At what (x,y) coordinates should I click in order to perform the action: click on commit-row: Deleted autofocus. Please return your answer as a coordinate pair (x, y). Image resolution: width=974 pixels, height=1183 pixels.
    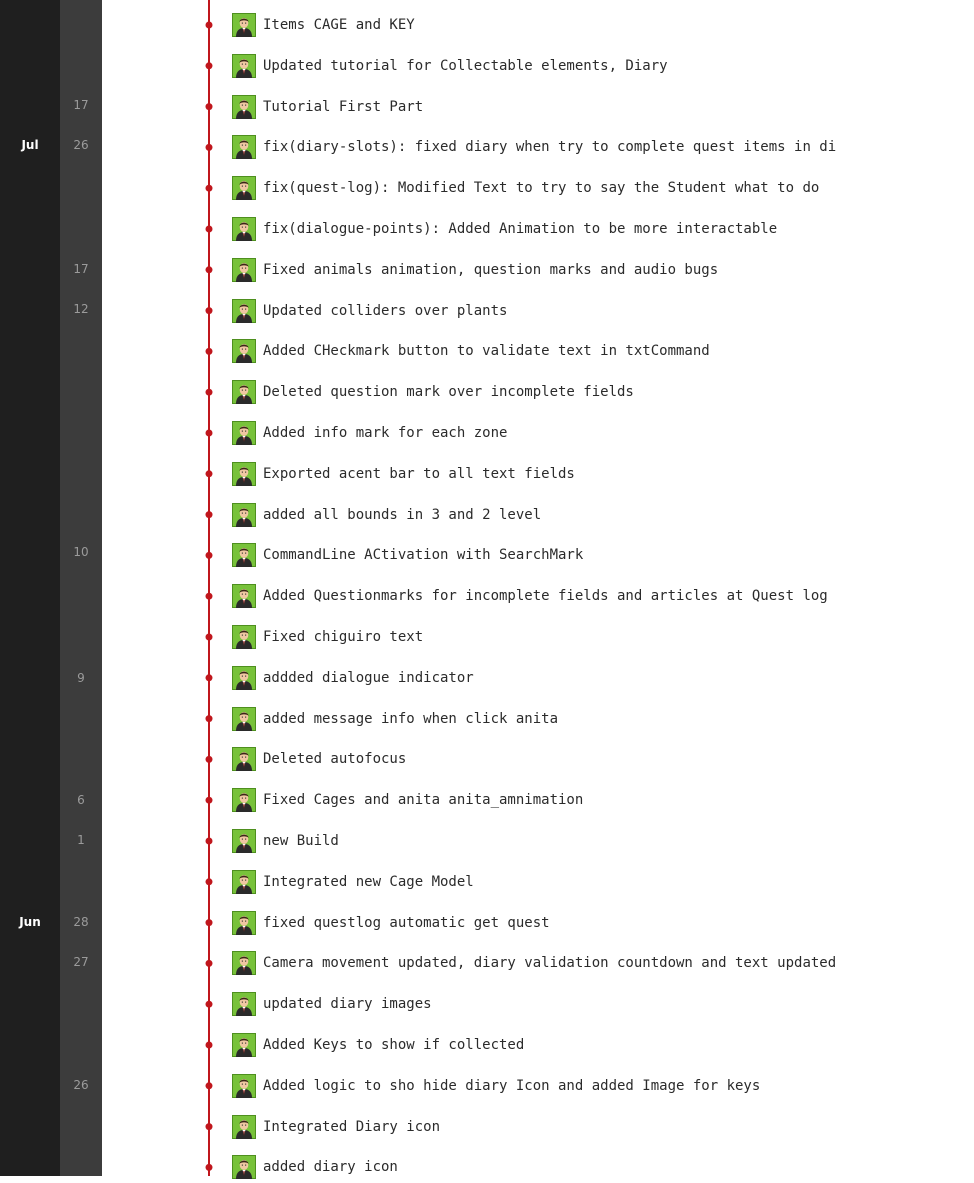
    Looking at the image, I should click on (603, 759).